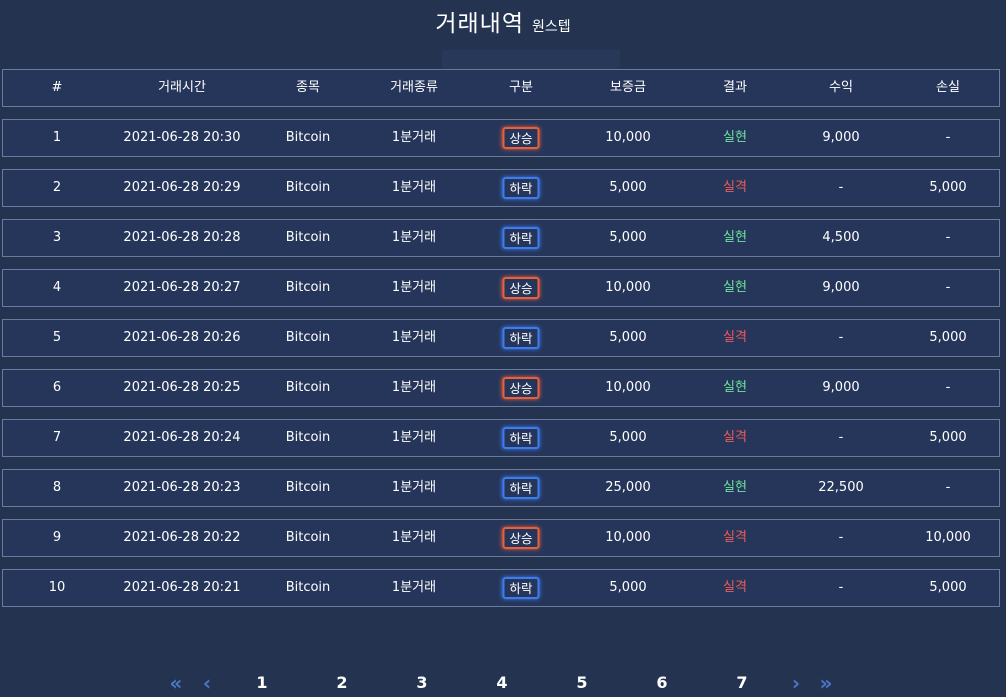 The height and width of the screenshot is (697, 1006). What do you see at coordinates (479, 24) in the screenshot?
I see `page-title: 거래내역` at bounding box center [479, 24].